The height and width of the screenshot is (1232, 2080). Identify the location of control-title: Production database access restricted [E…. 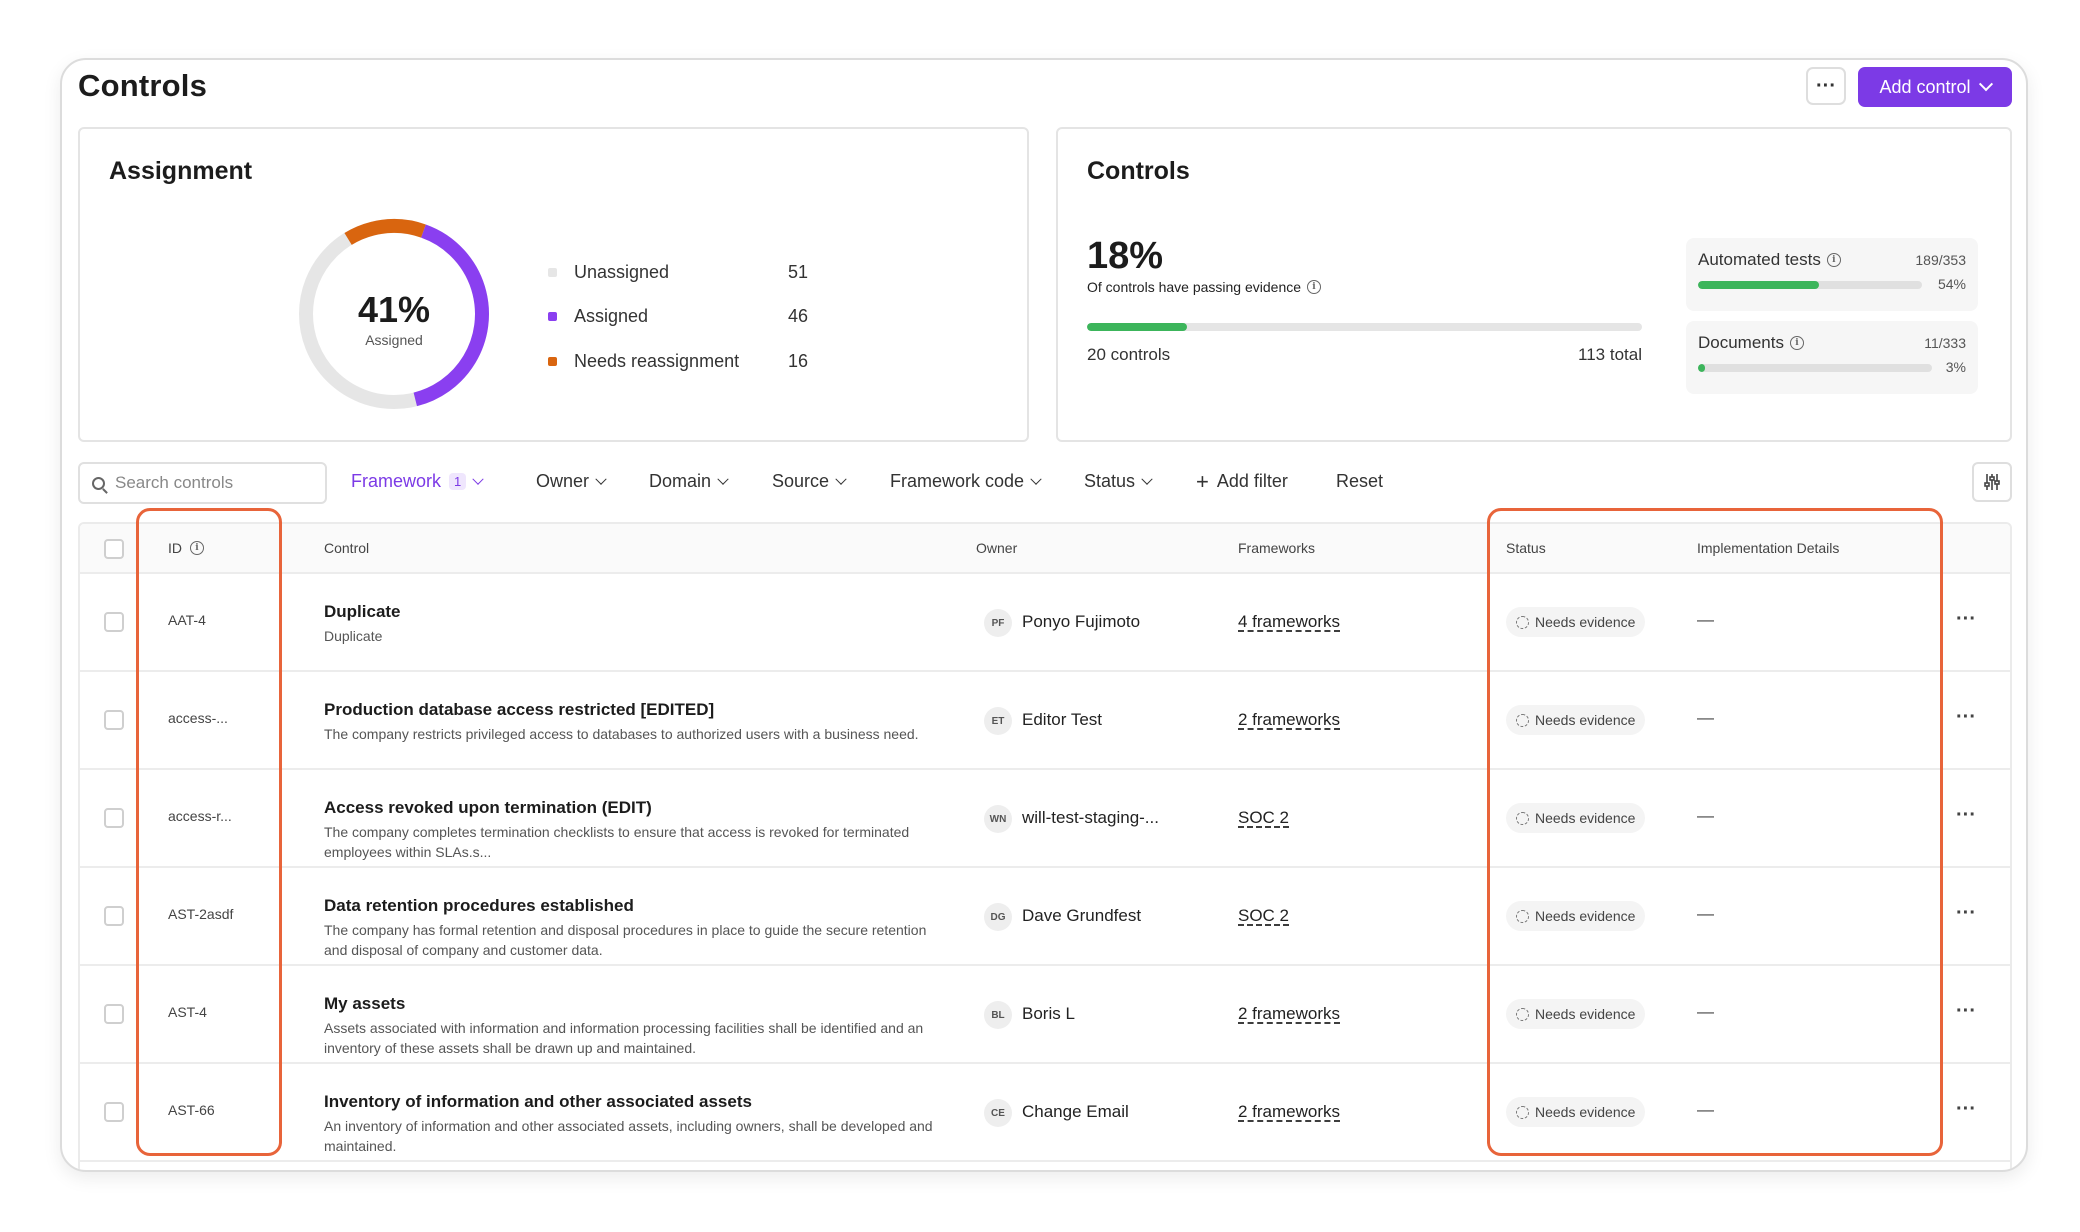
(519, 710).